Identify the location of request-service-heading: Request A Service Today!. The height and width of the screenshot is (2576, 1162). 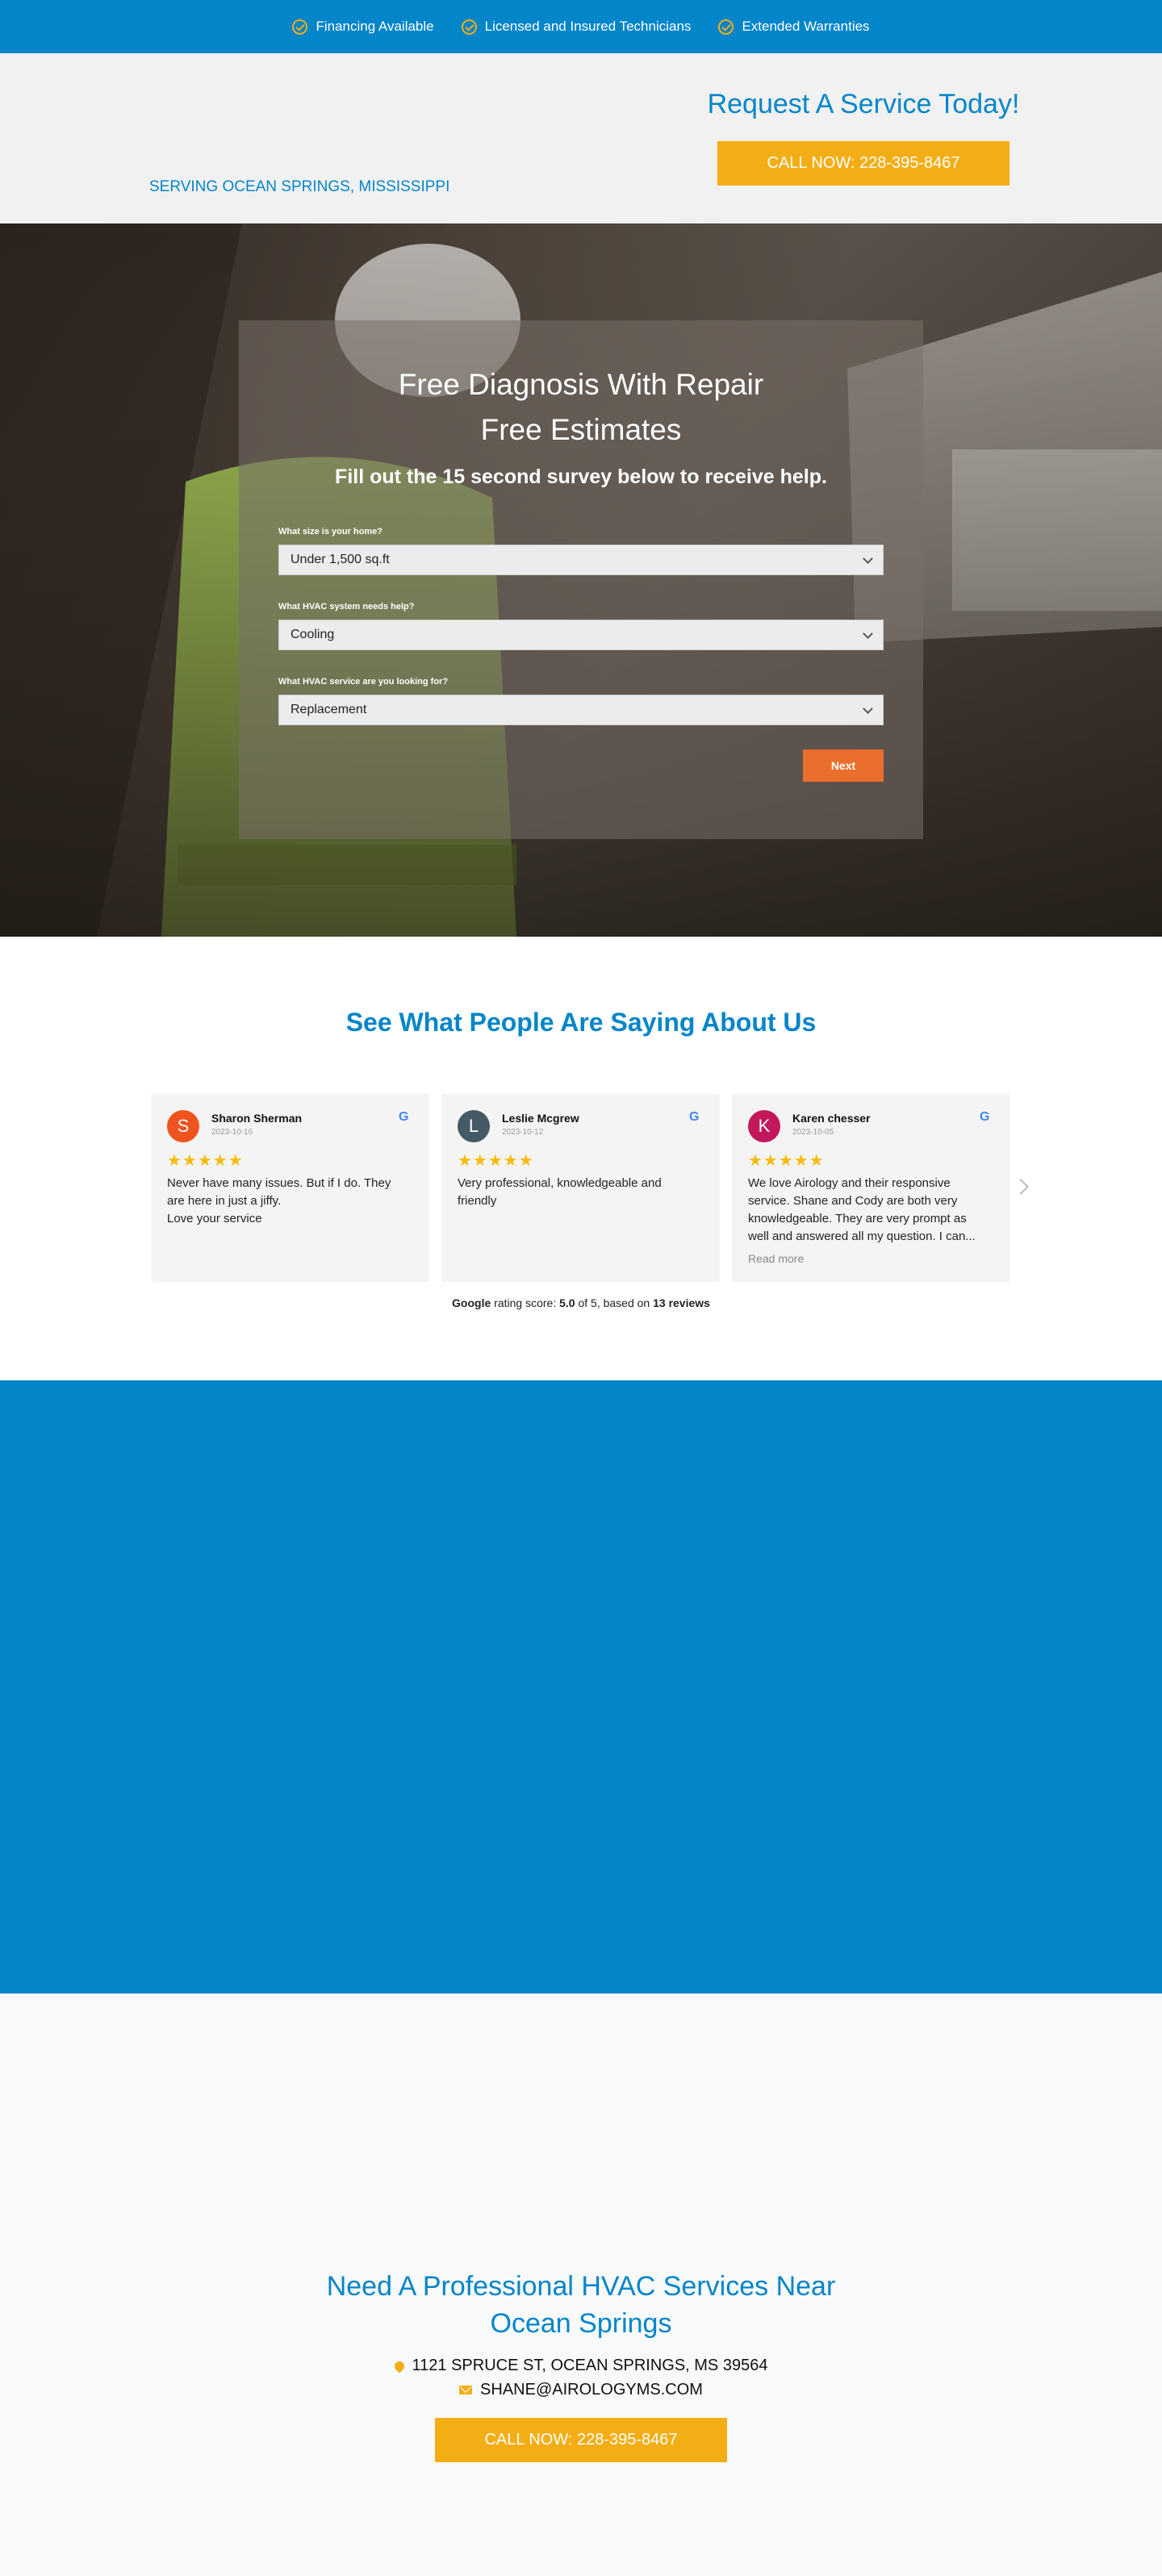
(863, 104).